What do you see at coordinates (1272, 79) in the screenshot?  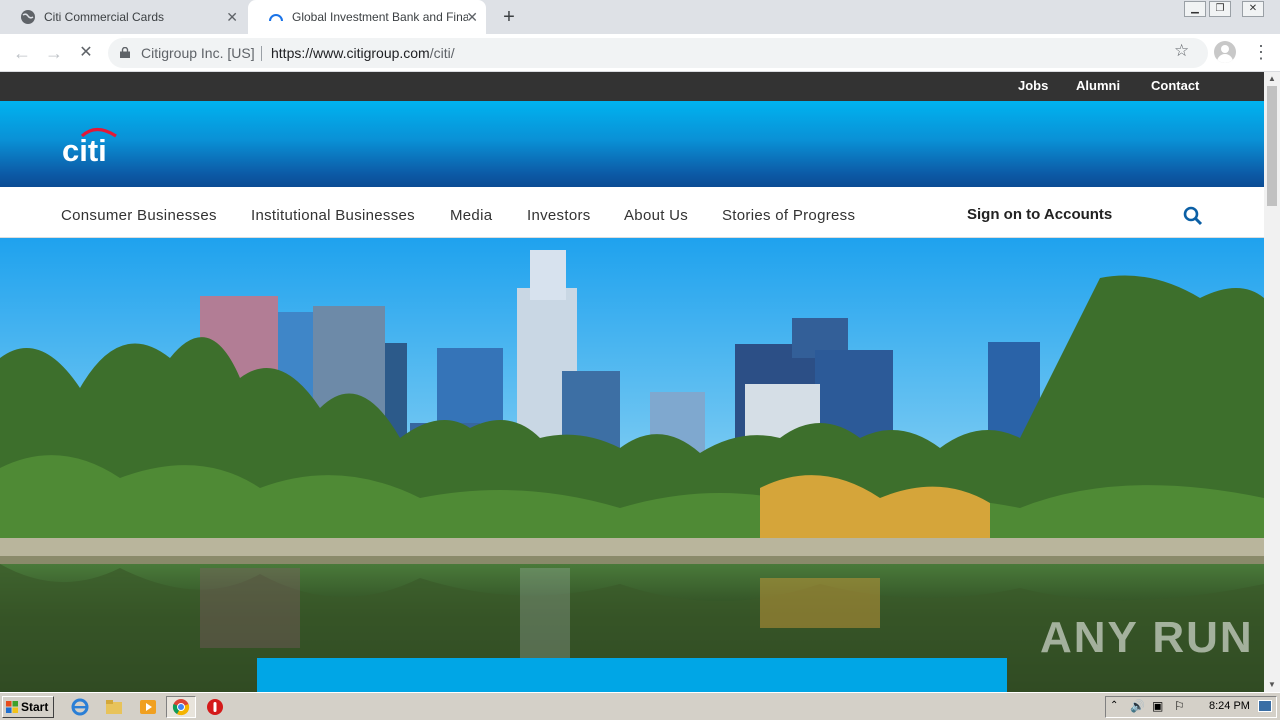 I see `scroll-up-arrow-icon: ▲` at bounding box center [1272, 79].